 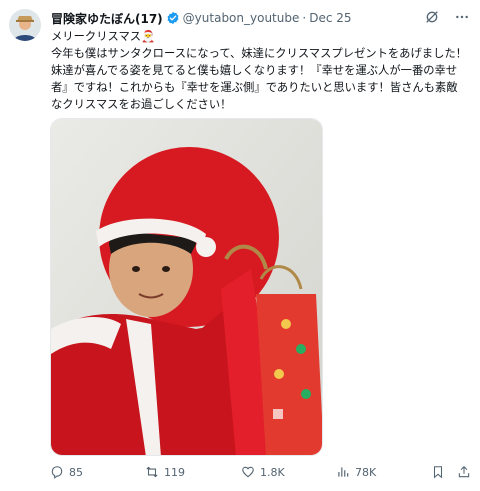 I want to click on like-button: 1.8K, so click(x=263, y=472).